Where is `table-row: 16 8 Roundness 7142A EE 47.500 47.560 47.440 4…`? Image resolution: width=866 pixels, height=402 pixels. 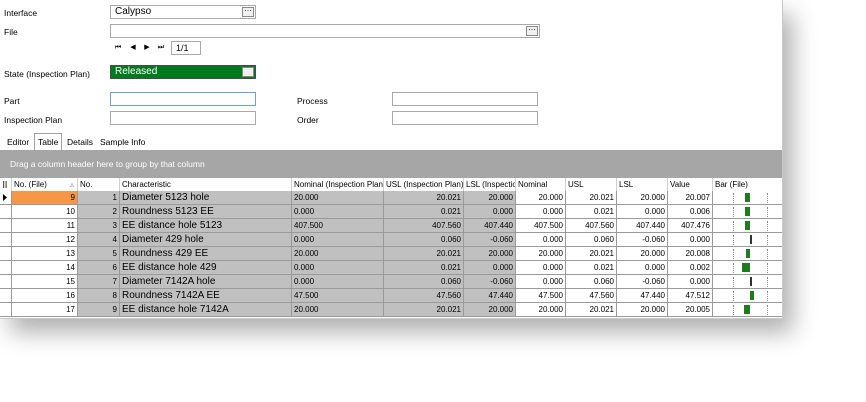
table-row: 16 8 Roundness 7142A EE 47.500 47.560 47.440 4… is located at coordinates (391, 296).